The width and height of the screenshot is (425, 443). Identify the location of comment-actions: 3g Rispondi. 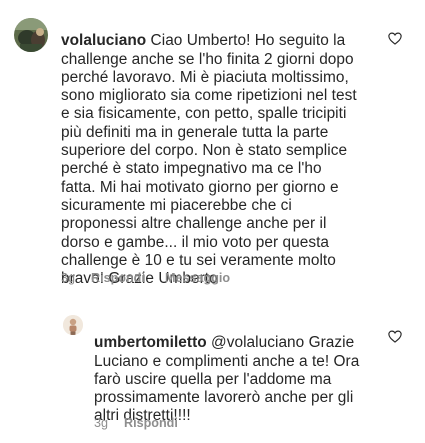
(136, 423).